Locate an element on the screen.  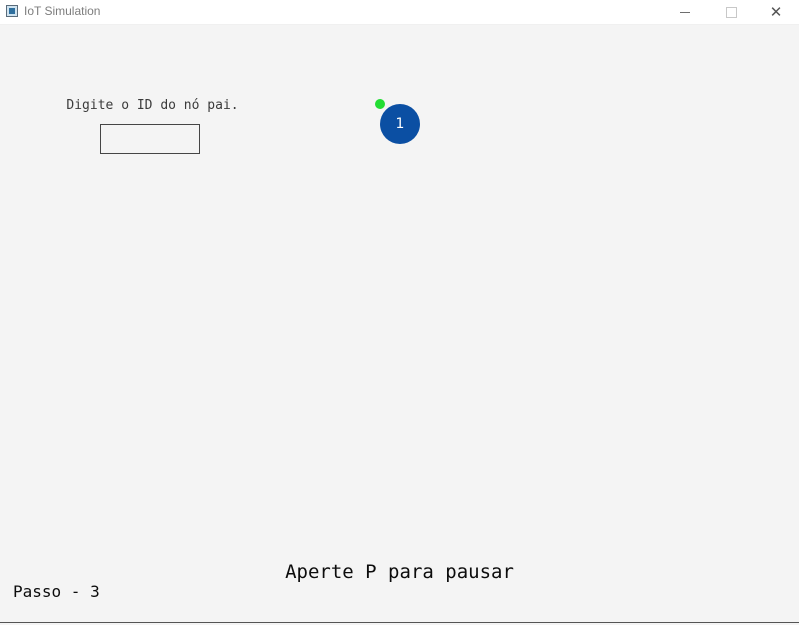
minimize-icon is located at coordinates (685, 12).